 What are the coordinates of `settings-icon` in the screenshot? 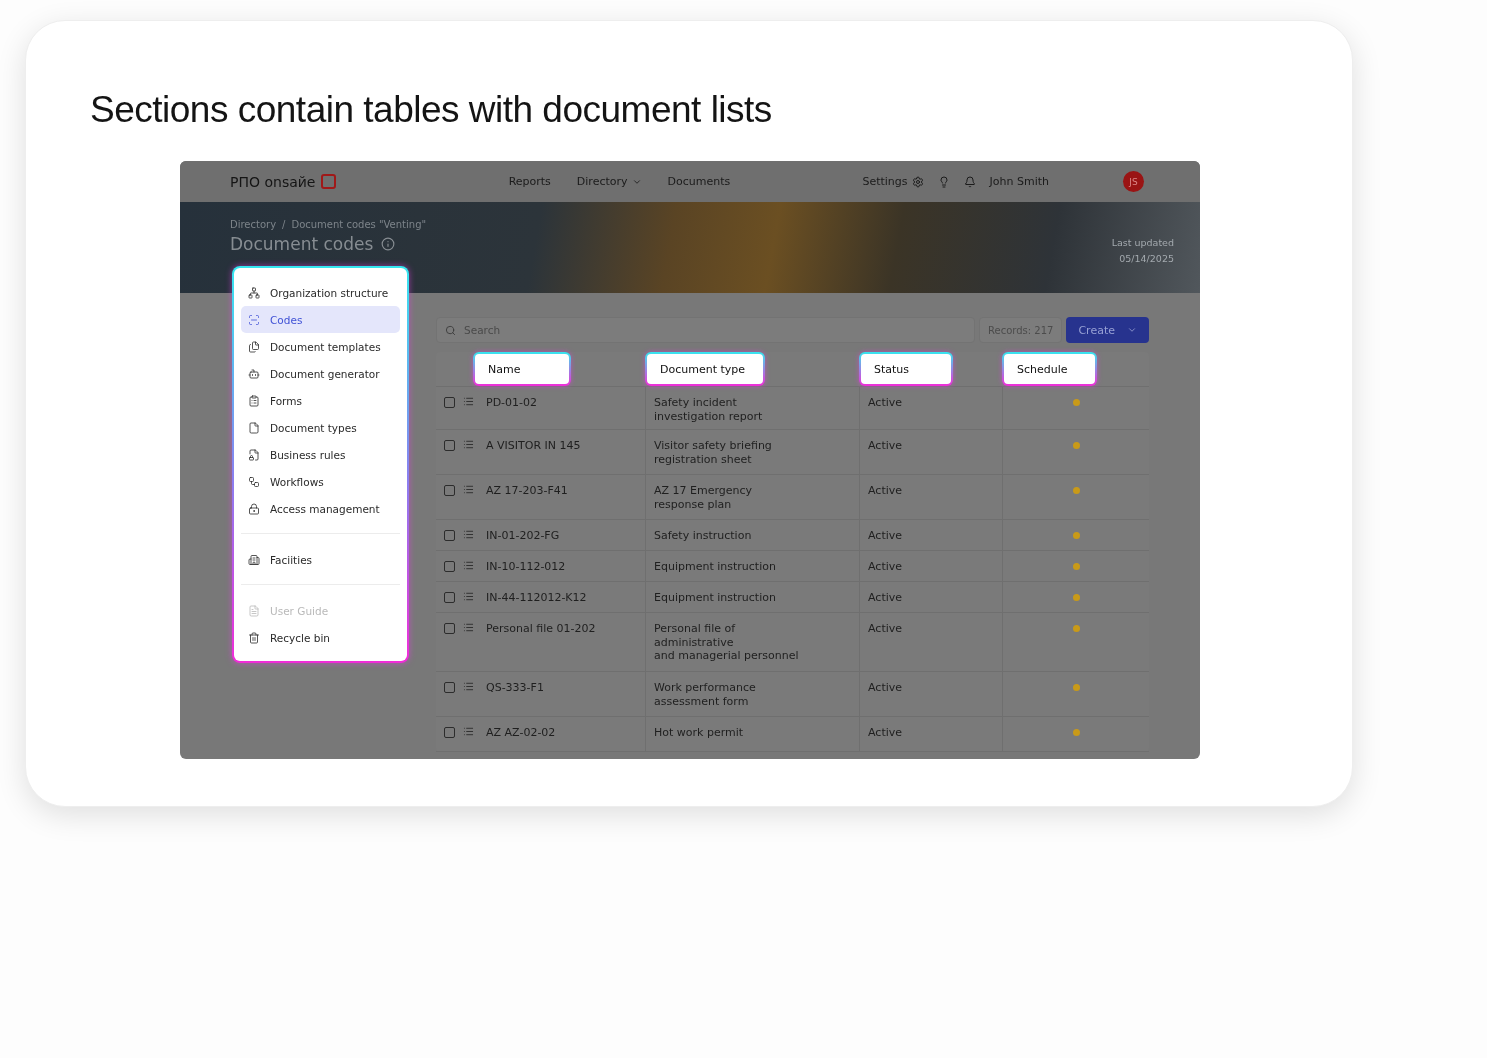 It's located at (917, 181).